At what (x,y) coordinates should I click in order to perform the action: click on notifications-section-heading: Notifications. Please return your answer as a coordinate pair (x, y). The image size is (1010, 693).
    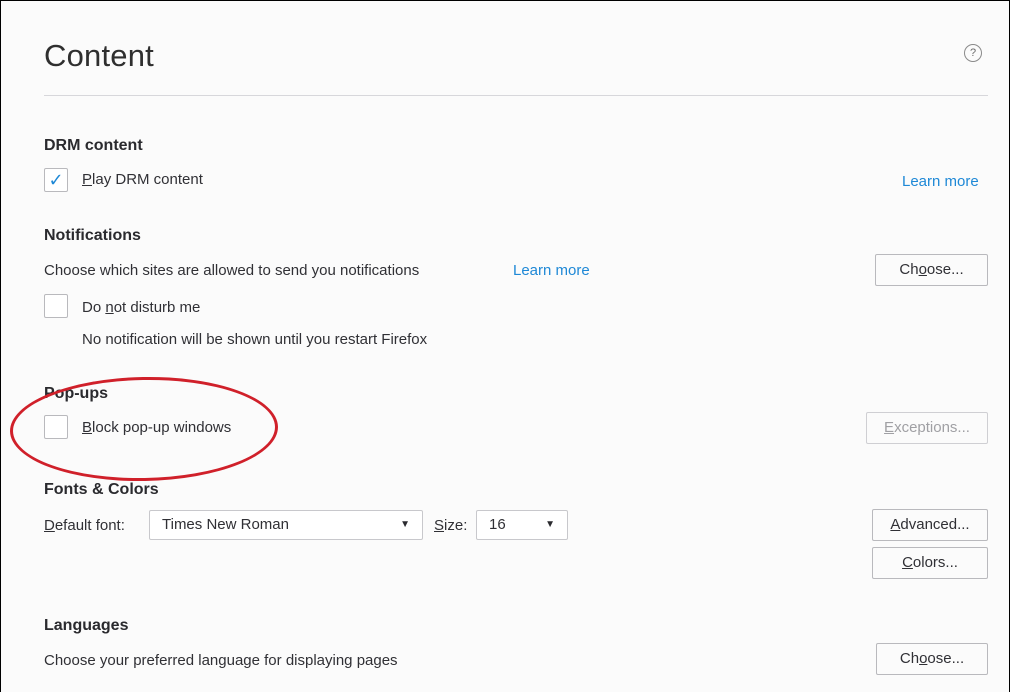
    Looking at the image, I should click on (92, 235).